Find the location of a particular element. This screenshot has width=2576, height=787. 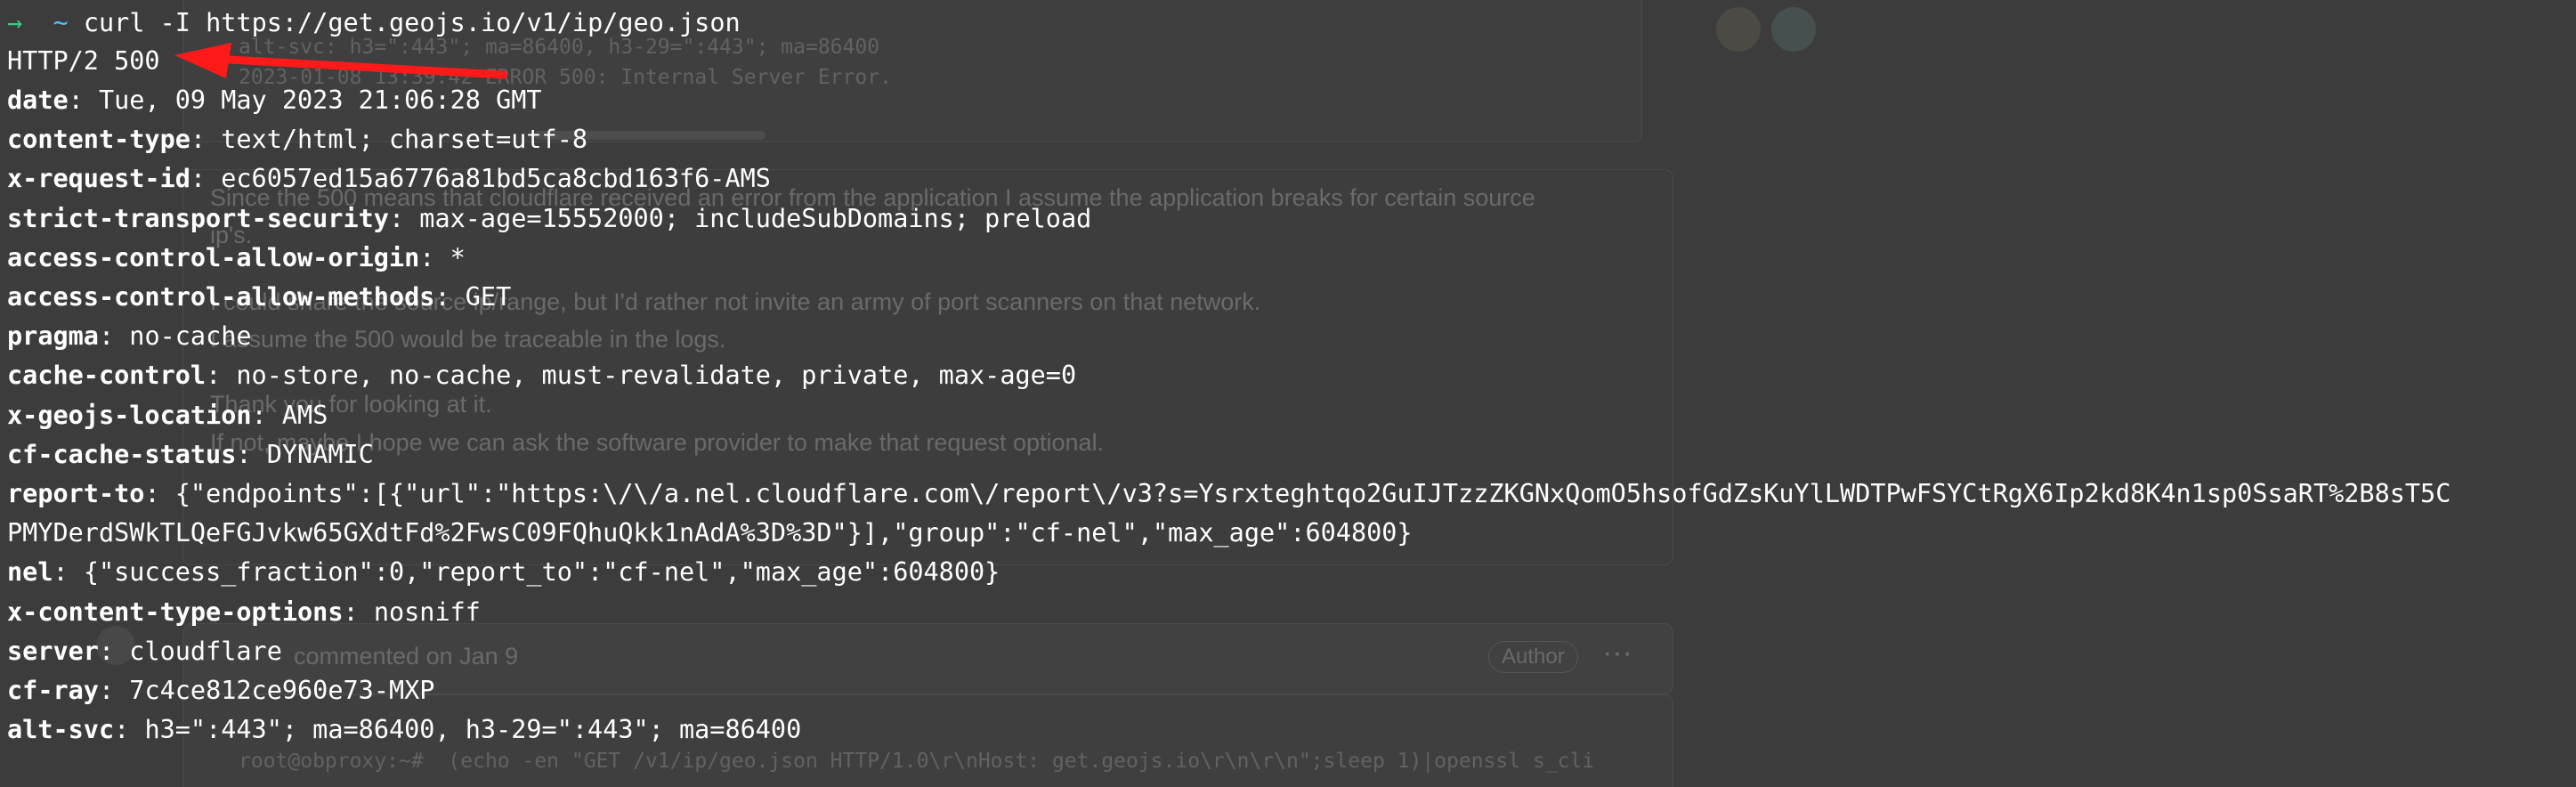

prompt-arrow-icon: → is located at coordinates (15, 22).